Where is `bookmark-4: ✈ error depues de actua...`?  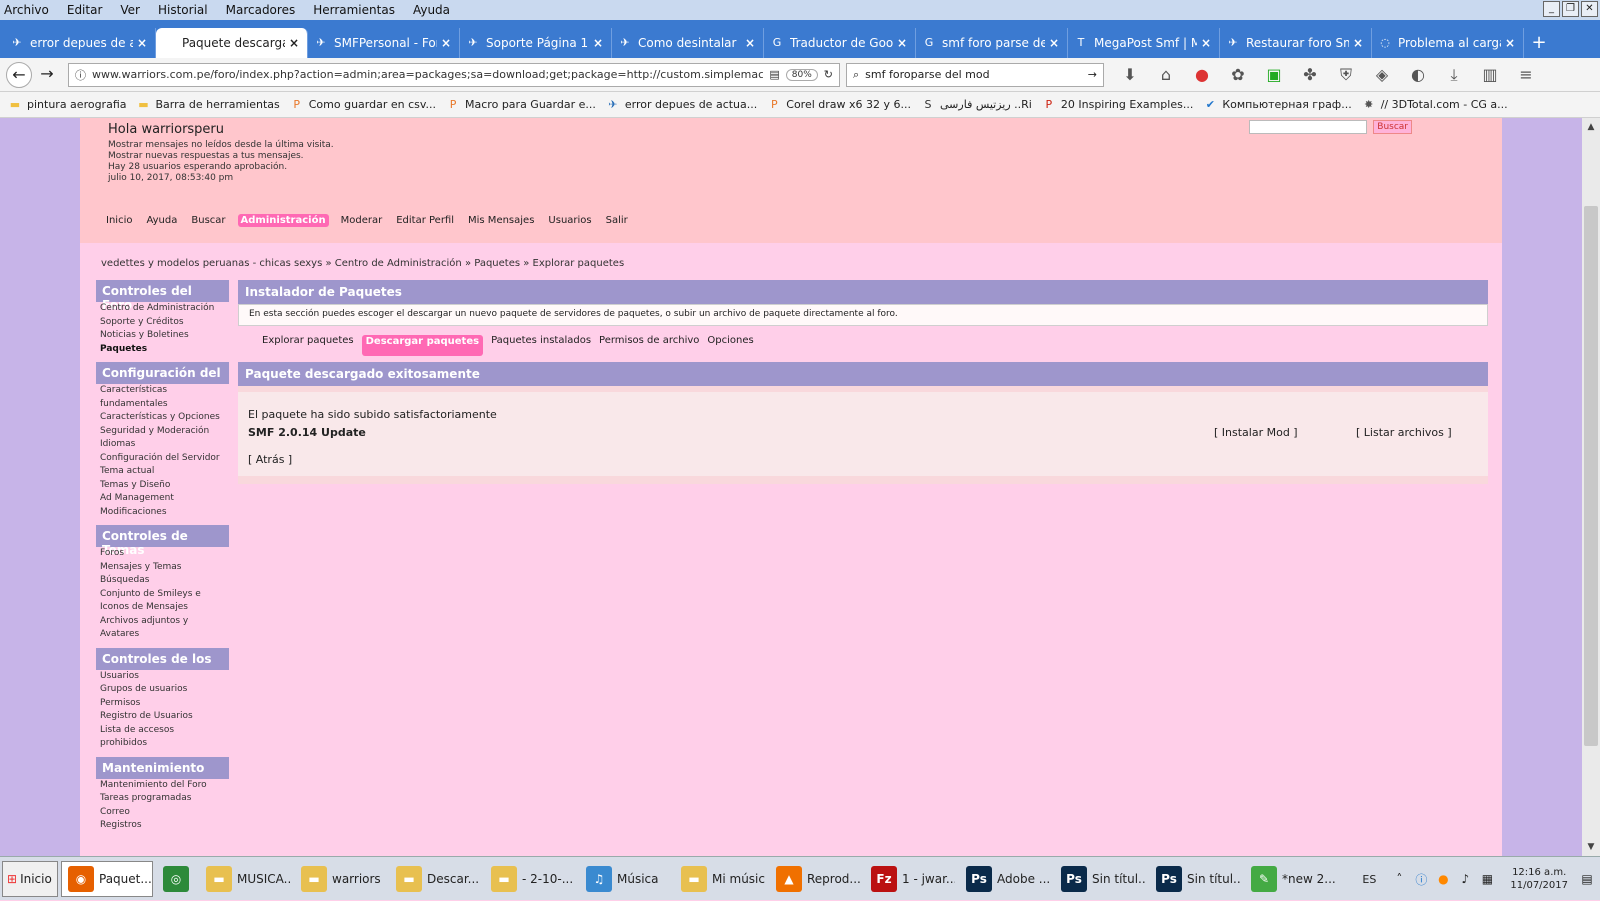
bookmark-4: ✈ error depues de actua... is located at coordinates (681, 105).